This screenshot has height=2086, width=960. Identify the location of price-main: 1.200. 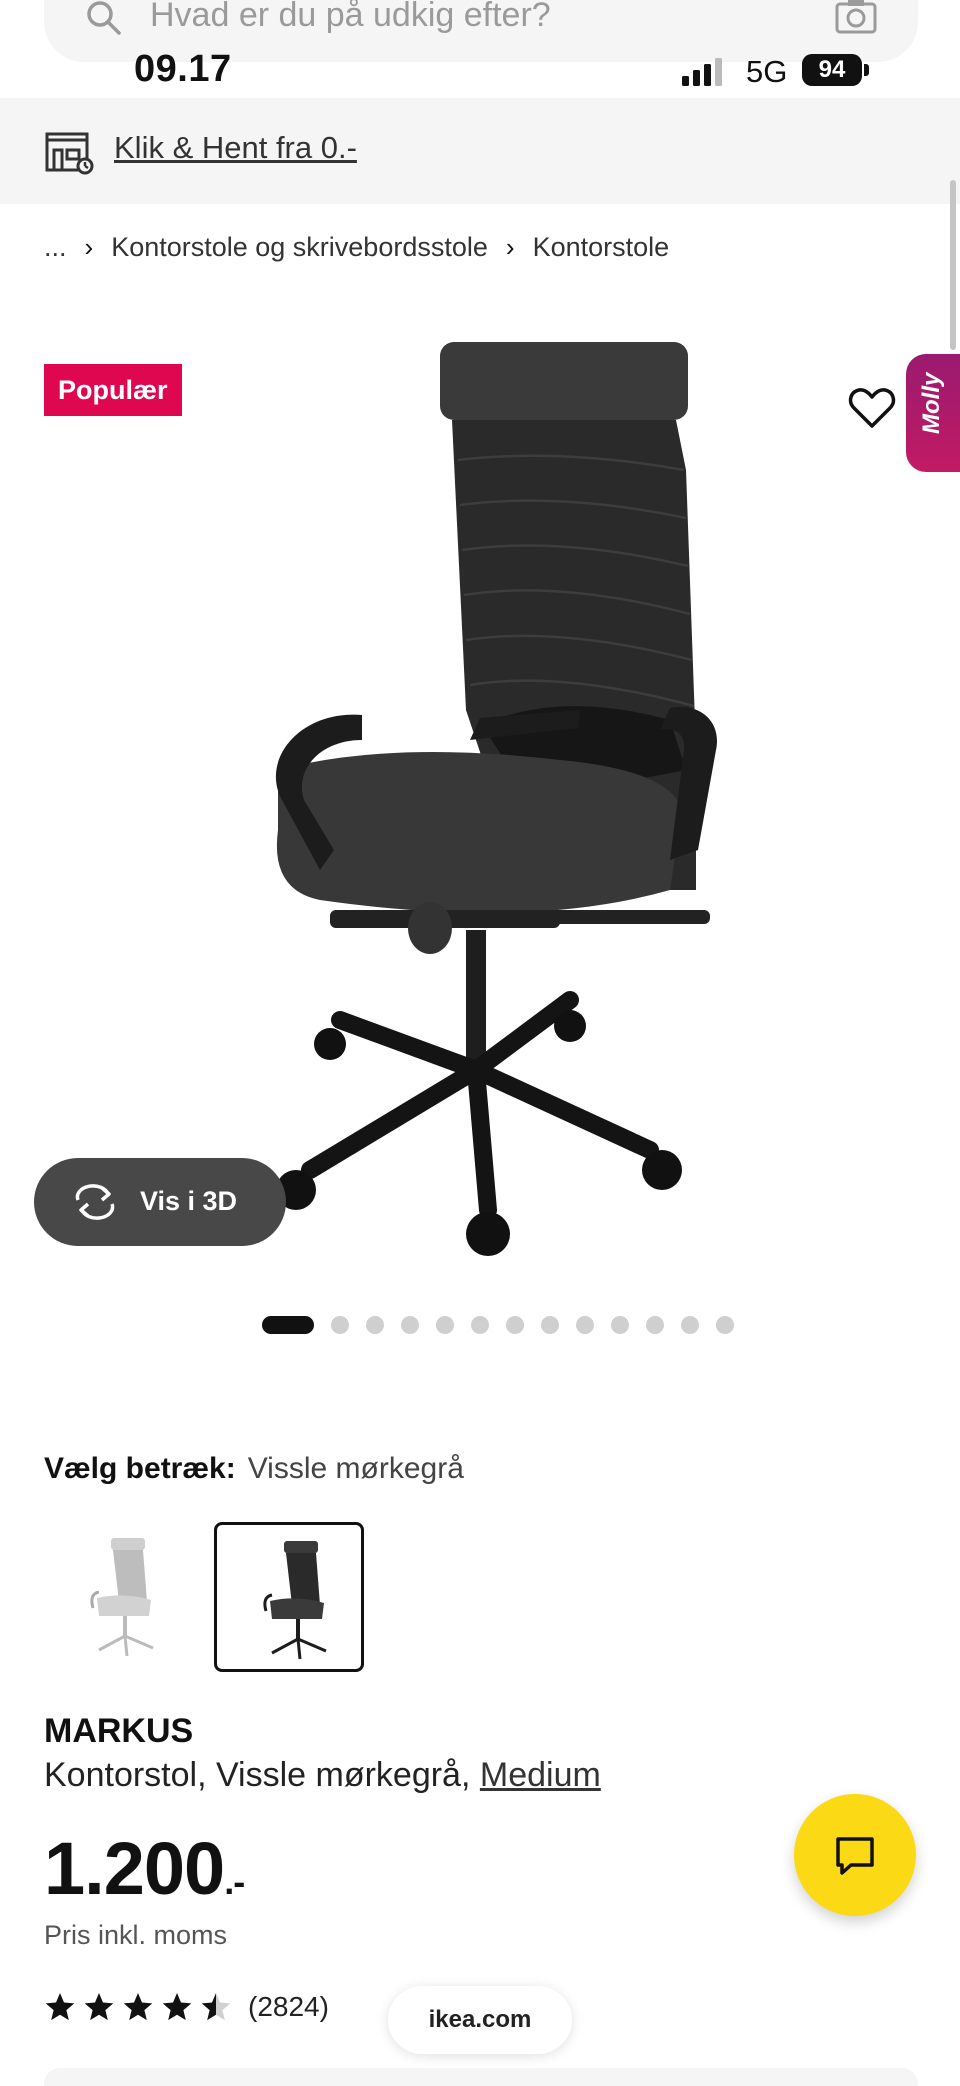
(134, 1868).